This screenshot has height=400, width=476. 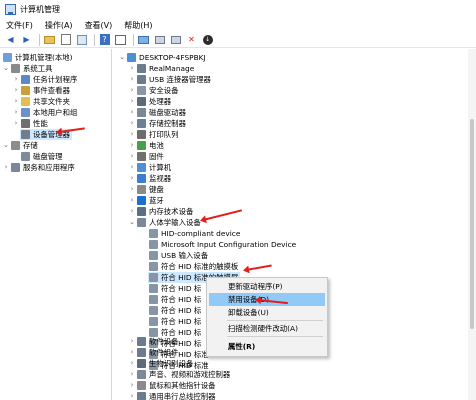 I want to click on tree-item-computer-management: 计算机管理(本地), so click(x=37, y=57).